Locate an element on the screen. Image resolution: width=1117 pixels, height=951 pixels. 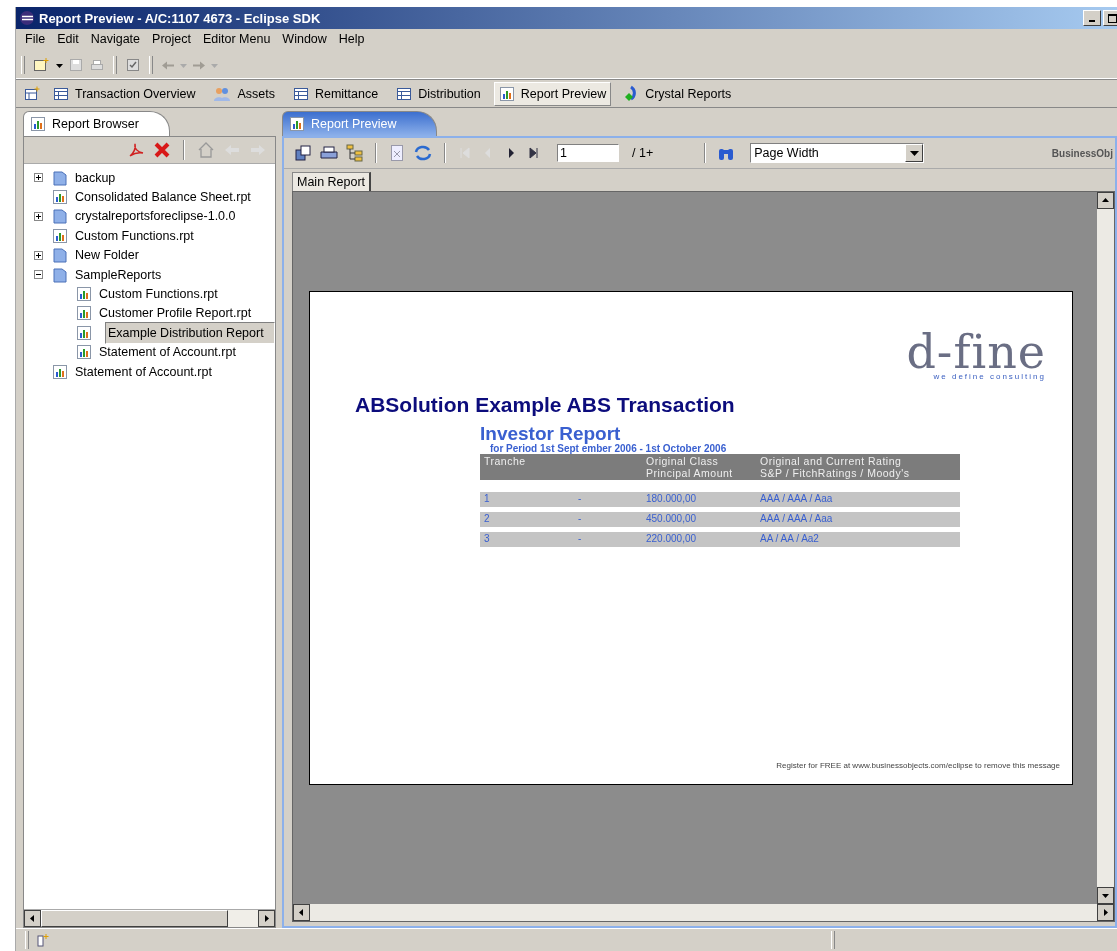
refresh-icon is located at coordinates (423, 153).